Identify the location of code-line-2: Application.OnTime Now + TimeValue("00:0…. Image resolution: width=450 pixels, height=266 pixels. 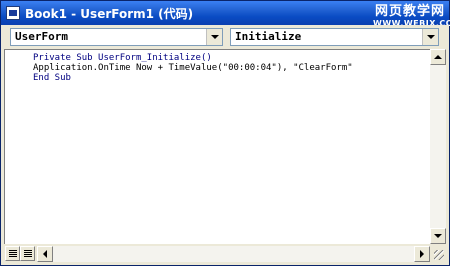
(193, 68).